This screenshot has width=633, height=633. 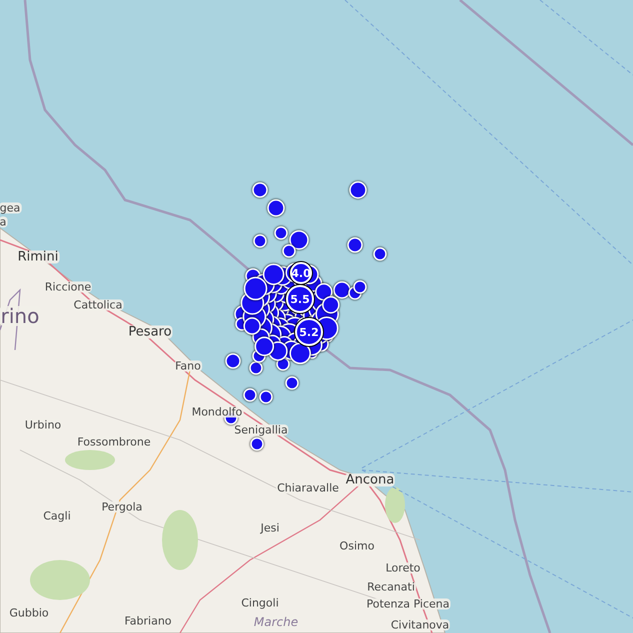 What do you see at coordinates (308, 488) in the screenshot?
I see `place-label: Chiaravalle` at bounding box center [308, 488].